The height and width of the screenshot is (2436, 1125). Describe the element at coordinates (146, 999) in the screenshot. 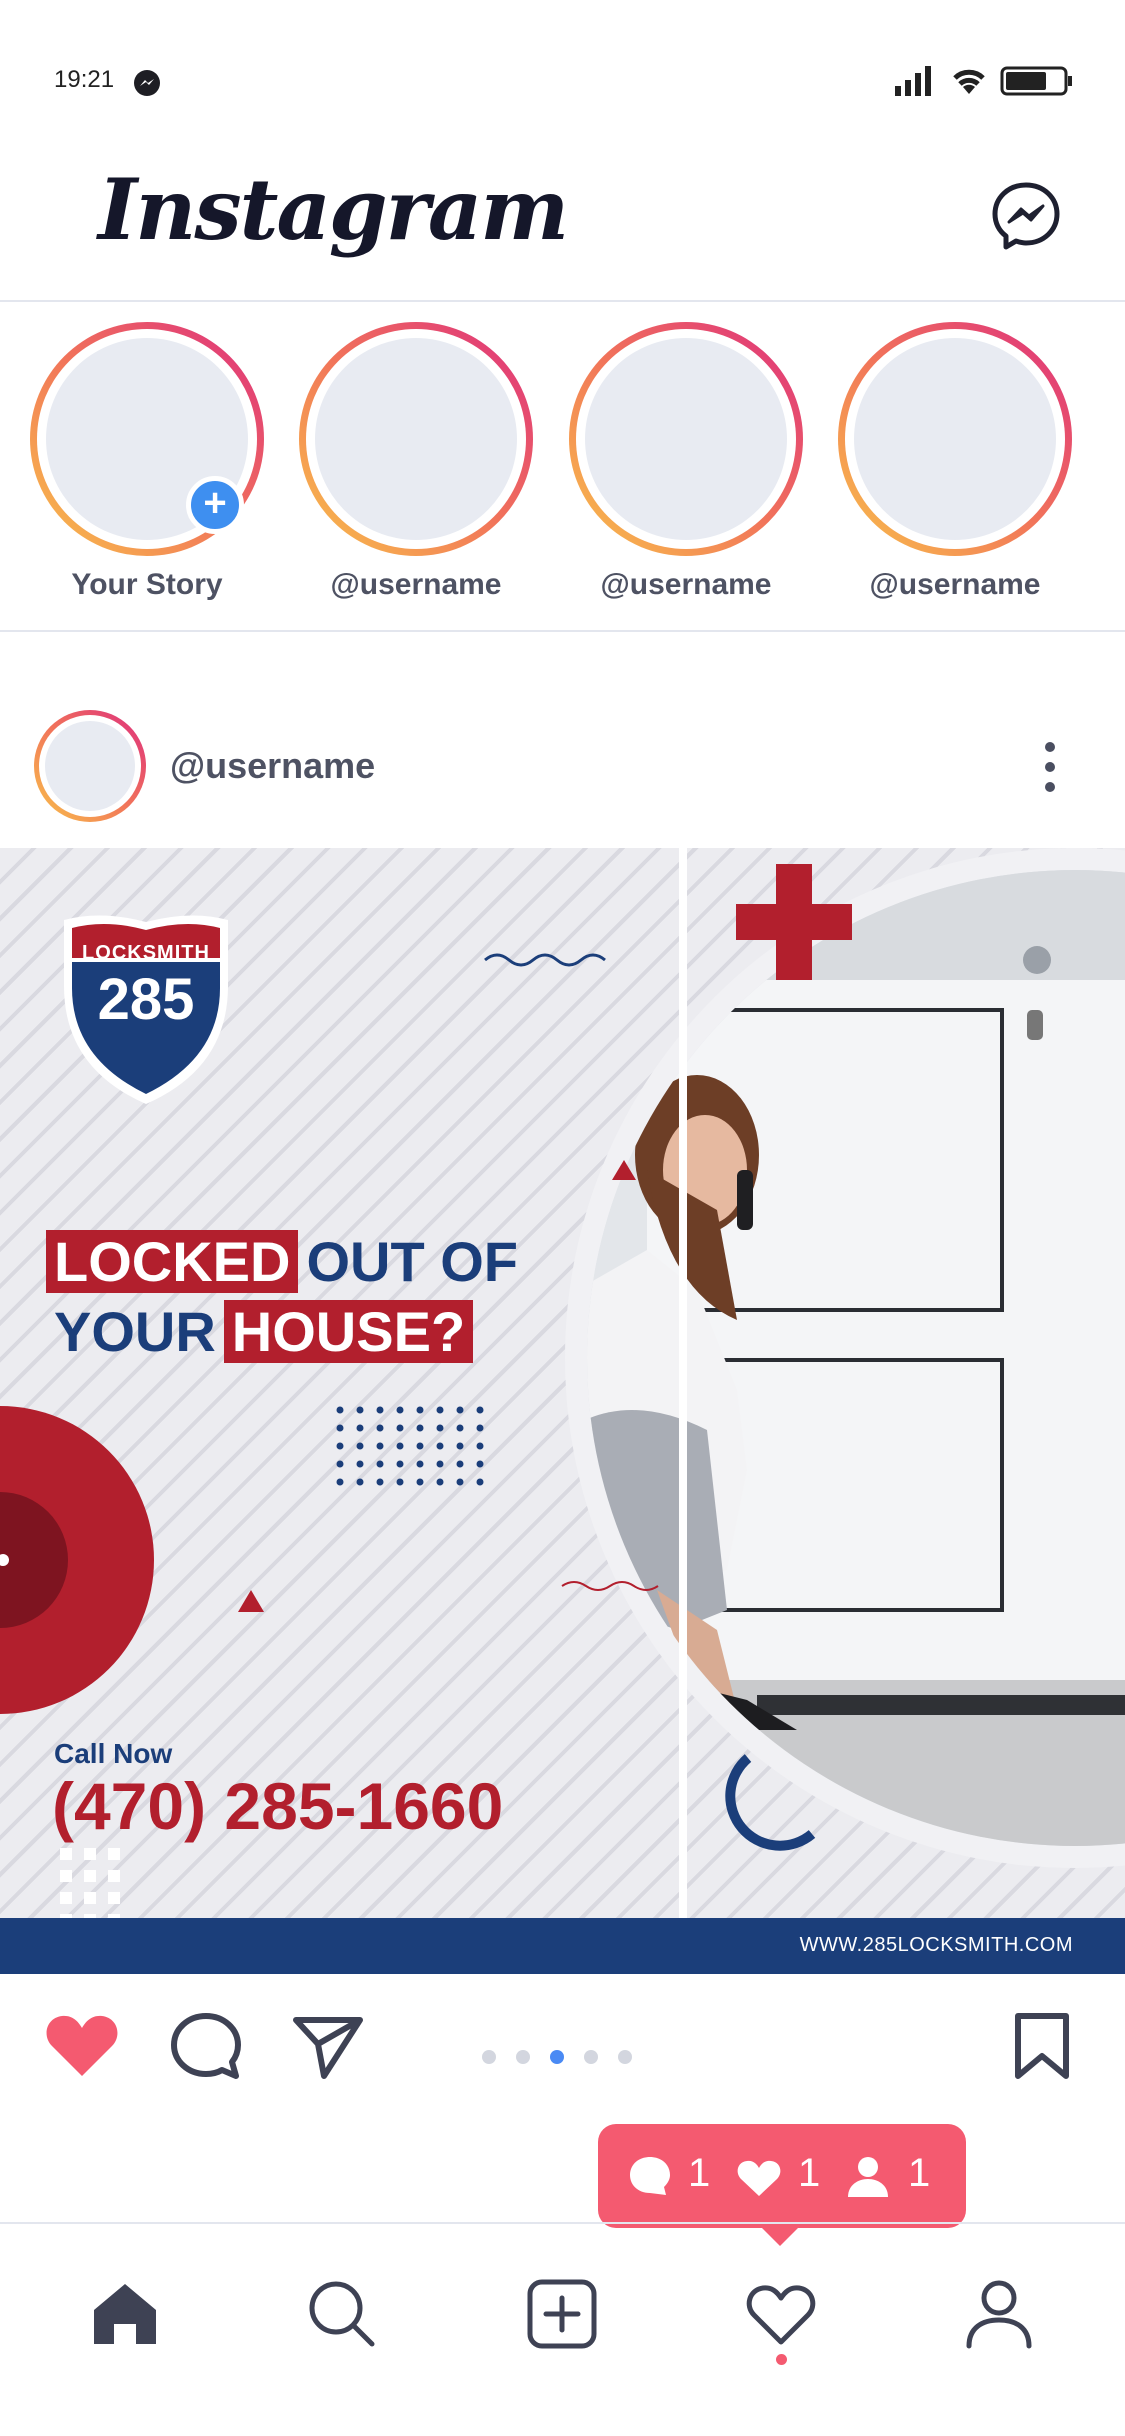

I see `logo-285-text: 285` at that location.